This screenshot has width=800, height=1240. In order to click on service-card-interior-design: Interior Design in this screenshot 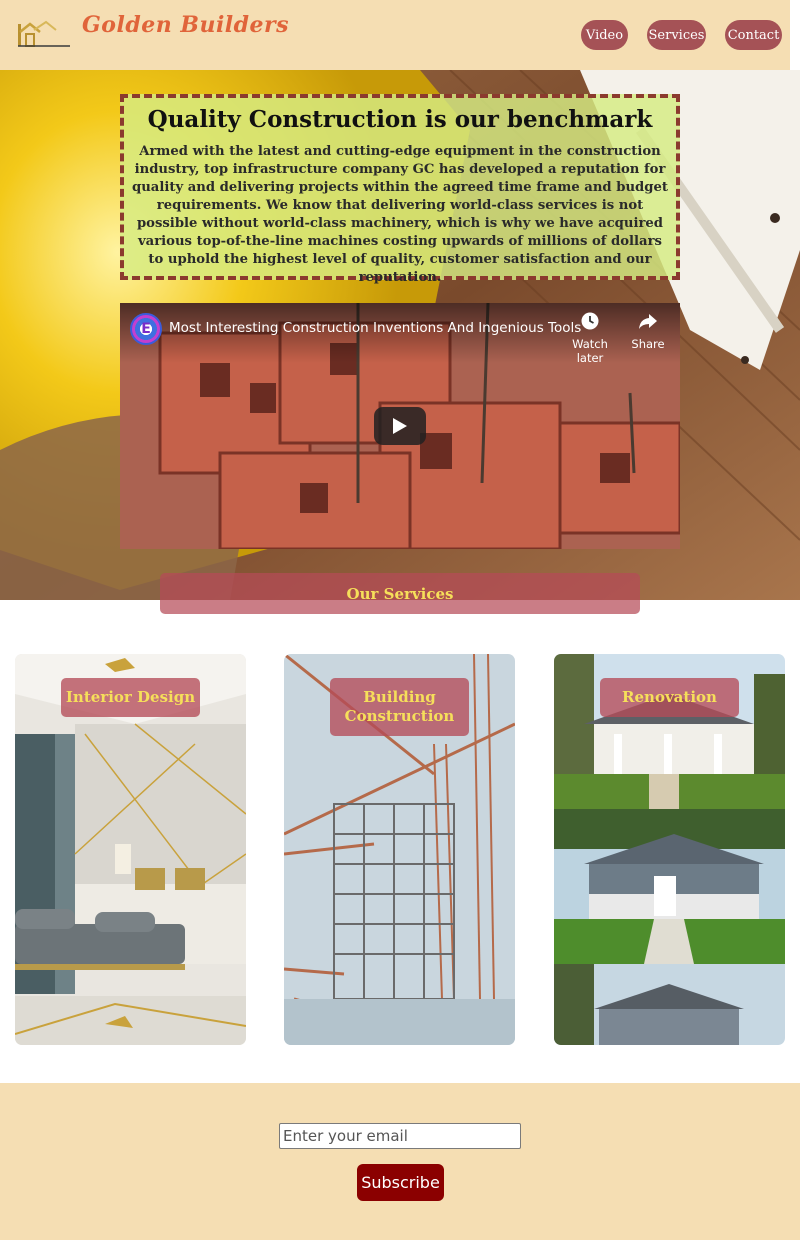, I will do `click(130, 849)`.